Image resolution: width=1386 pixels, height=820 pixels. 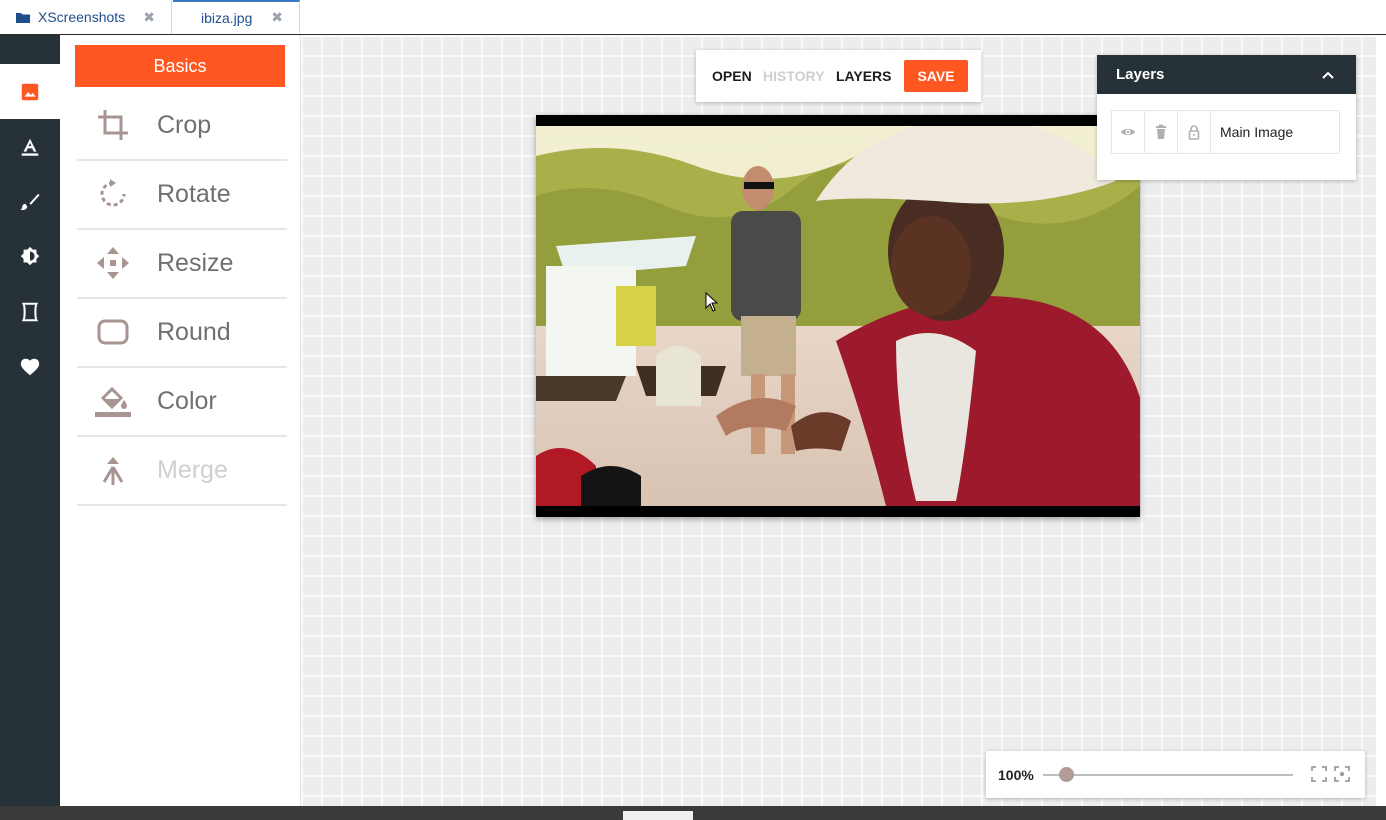 I want to click on zoom-slider-track, so click(x=1168, y=775).